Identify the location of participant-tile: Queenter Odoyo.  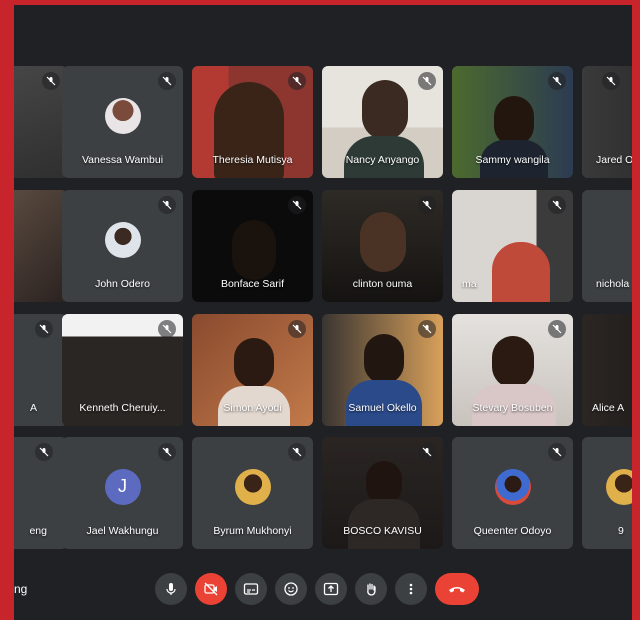
(512, 493).